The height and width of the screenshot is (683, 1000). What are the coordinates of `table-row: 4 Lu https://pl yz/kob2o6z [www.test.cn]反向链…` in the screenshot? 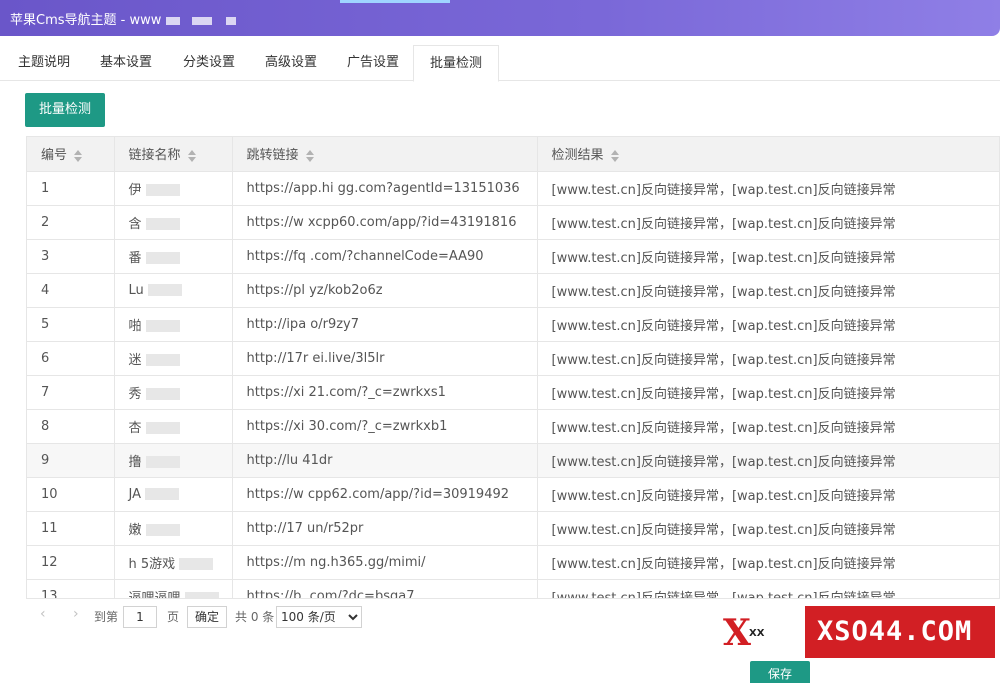 It's located at (513, 290).